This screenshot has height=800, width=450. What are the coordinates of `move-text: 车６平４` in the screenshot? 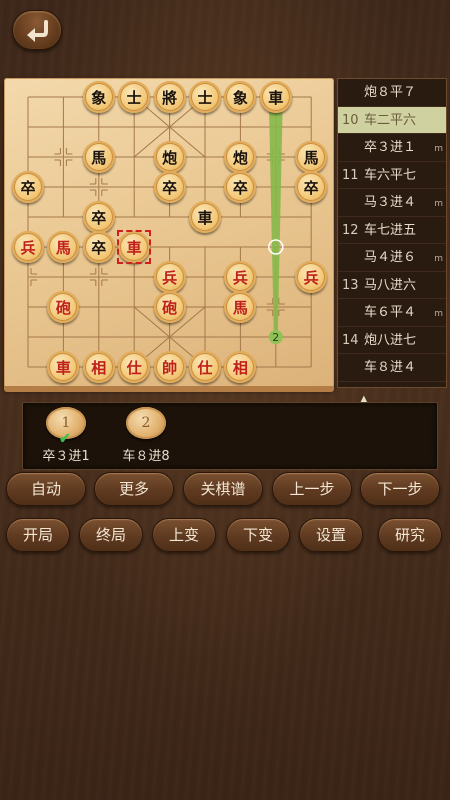 It's located at (390, 312).